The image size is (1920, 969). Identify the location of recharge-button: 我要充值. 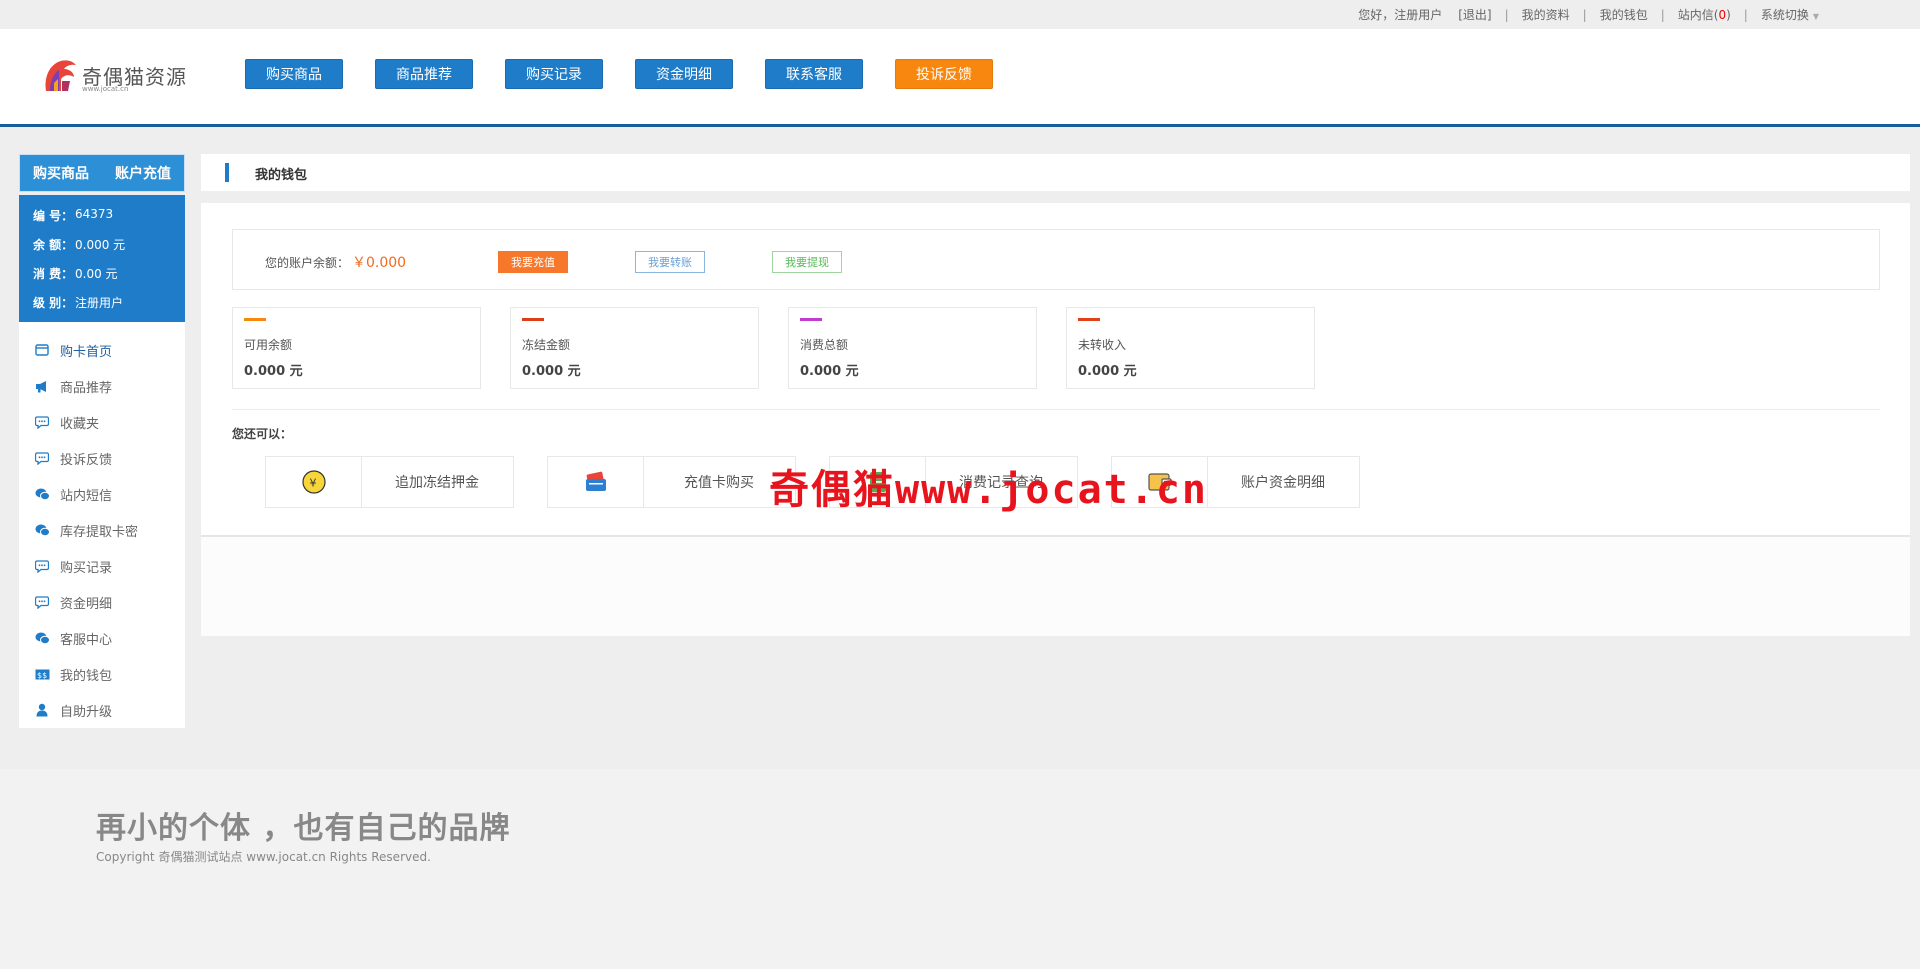
(533, 262).